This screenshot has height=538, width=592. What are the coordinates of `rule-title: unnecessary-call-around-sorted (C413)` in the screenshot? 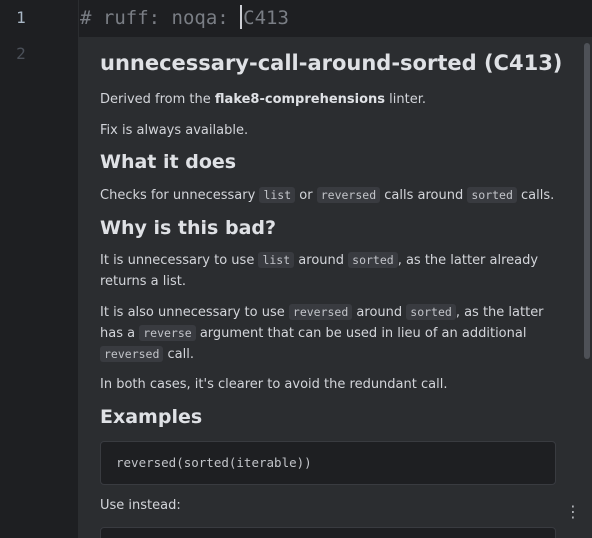 It's located at (331, 63).